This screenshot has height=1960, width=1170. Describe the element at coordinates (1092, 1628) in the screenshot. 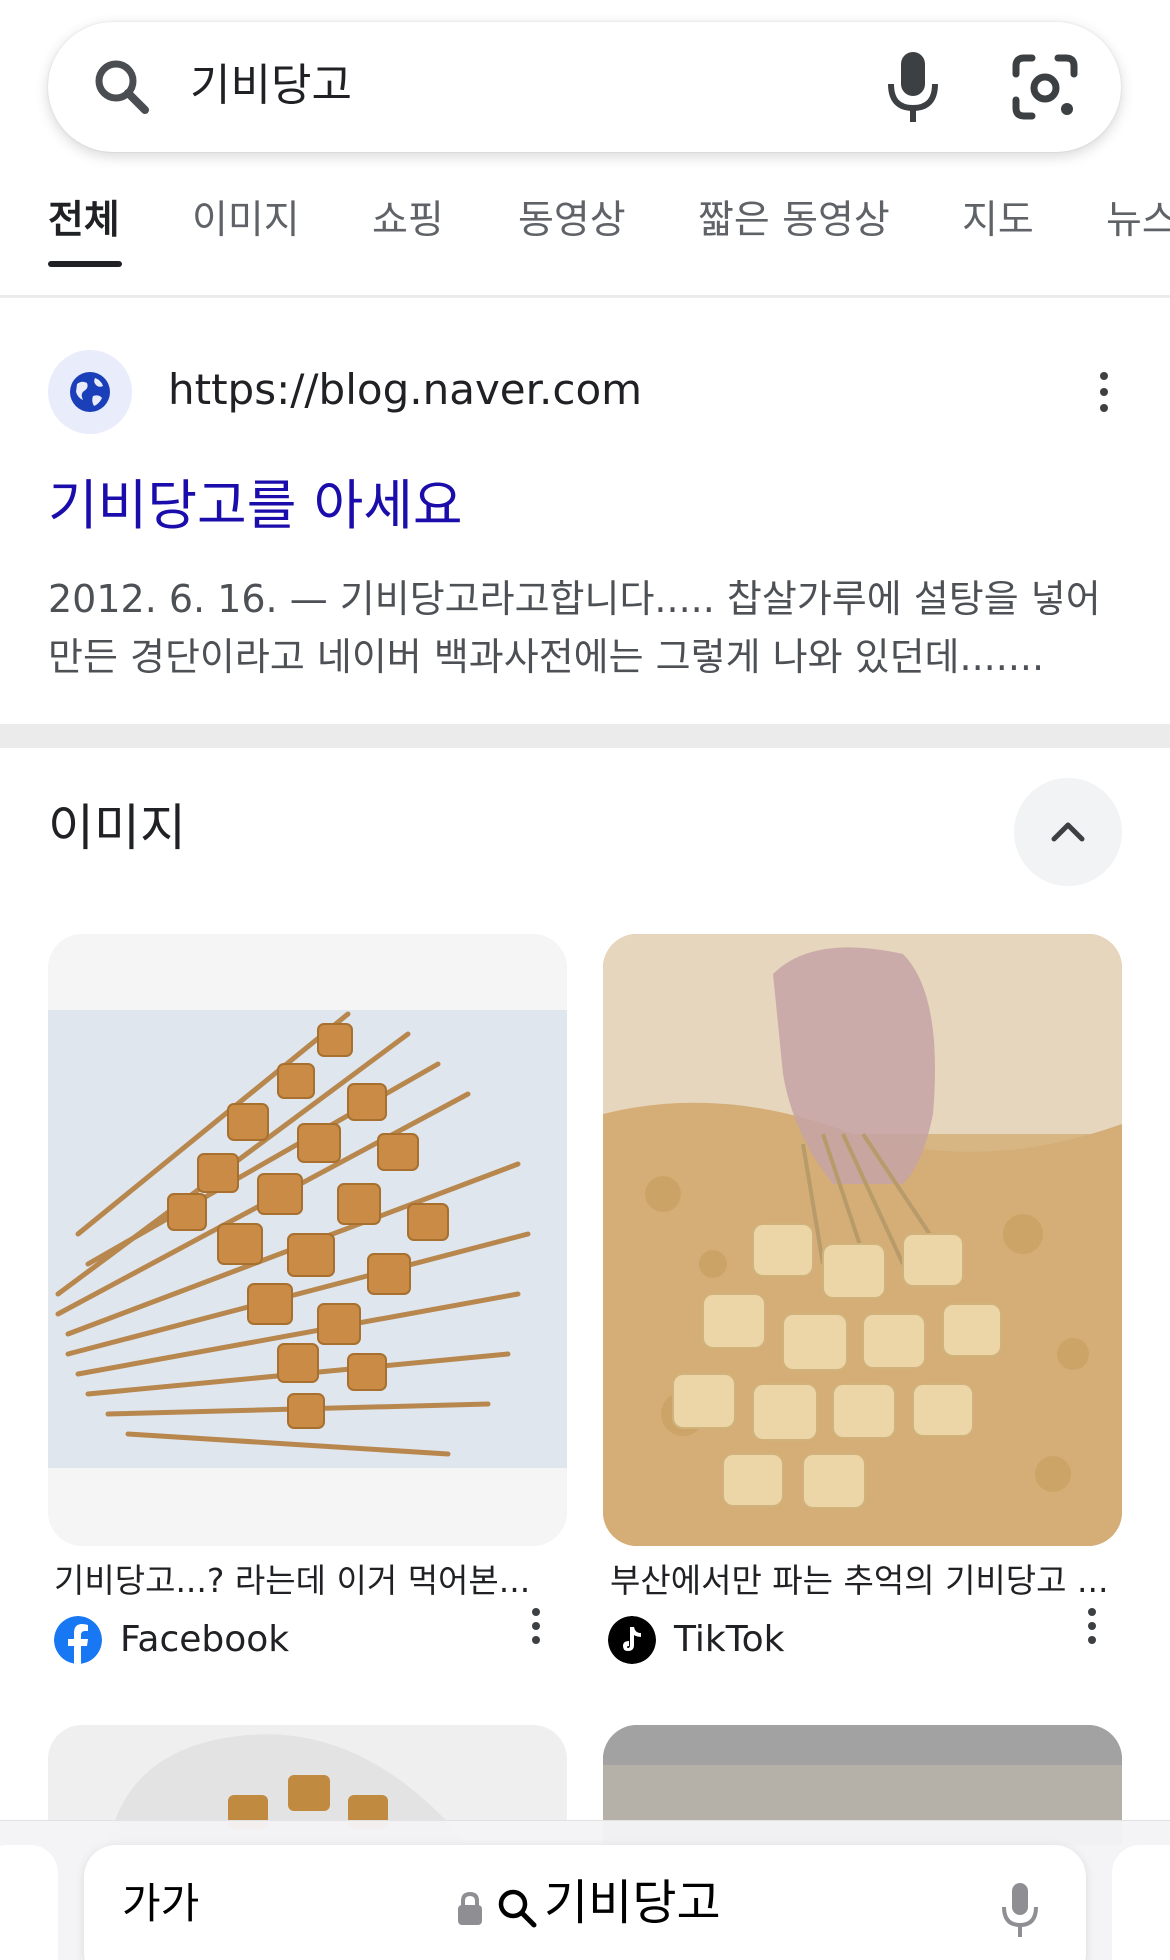

I see `image-2-more-options-icon` at that location.